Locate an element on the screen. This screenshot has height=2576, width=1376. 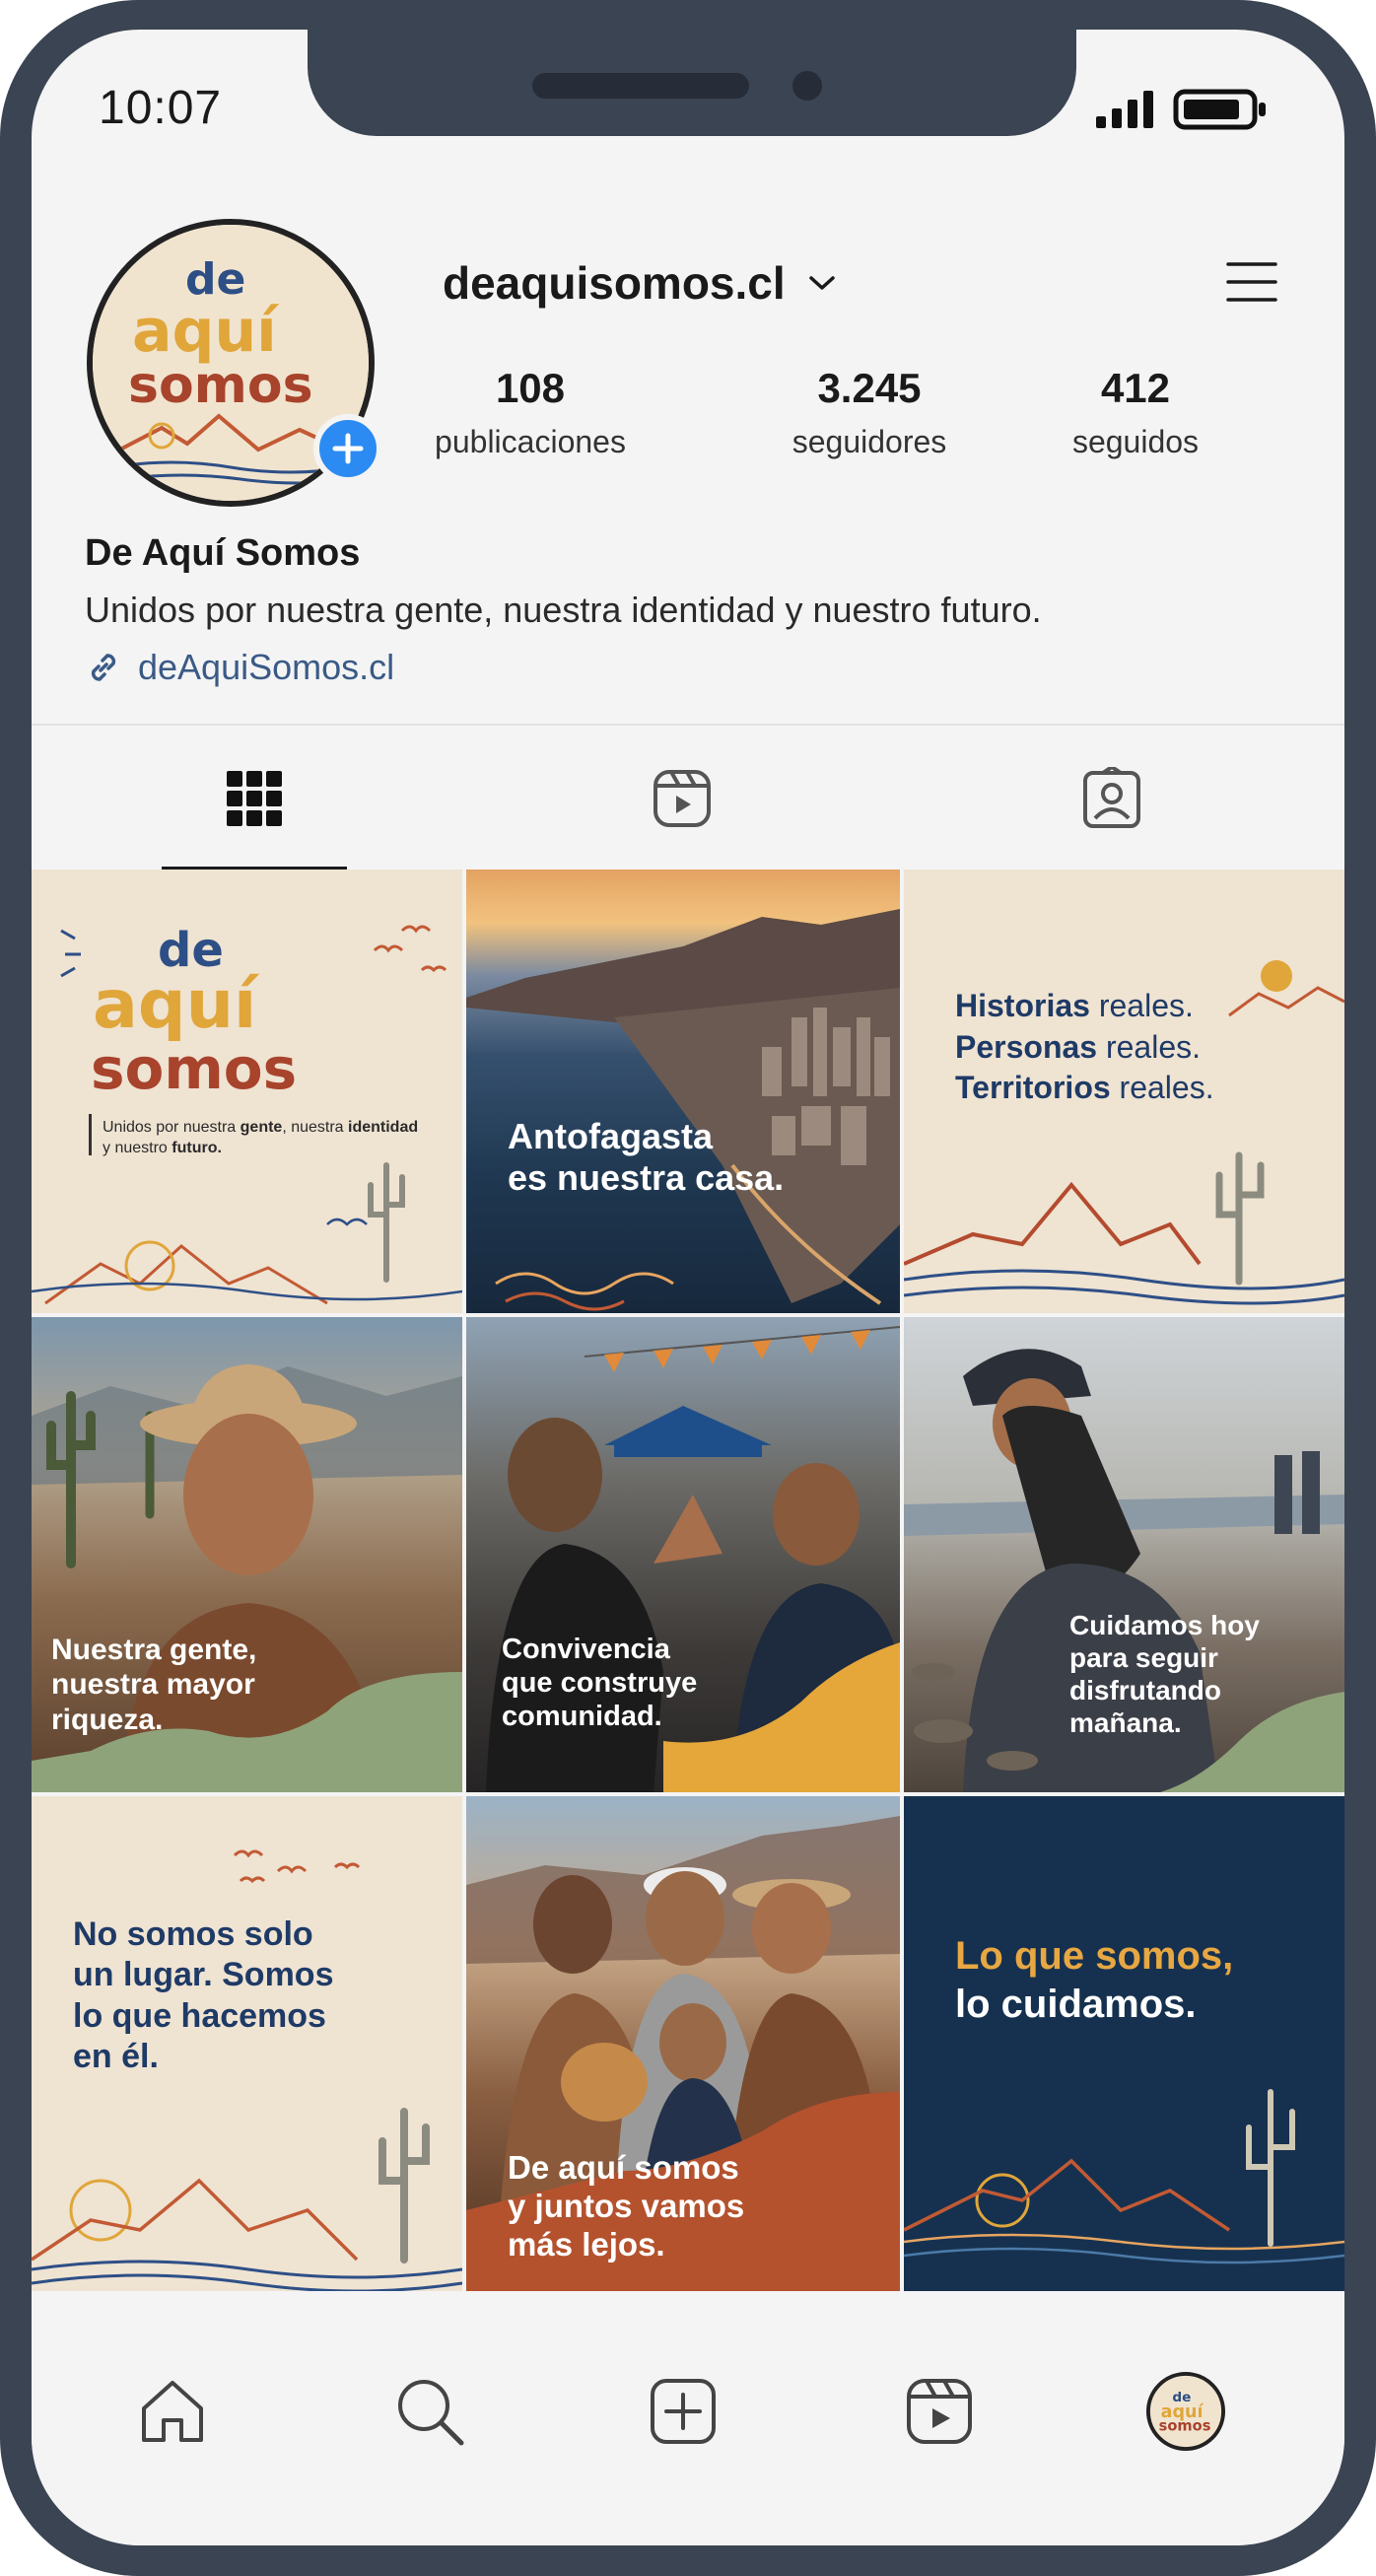
subtitle-text: y nuestro is located at coordinates (138, 1147).